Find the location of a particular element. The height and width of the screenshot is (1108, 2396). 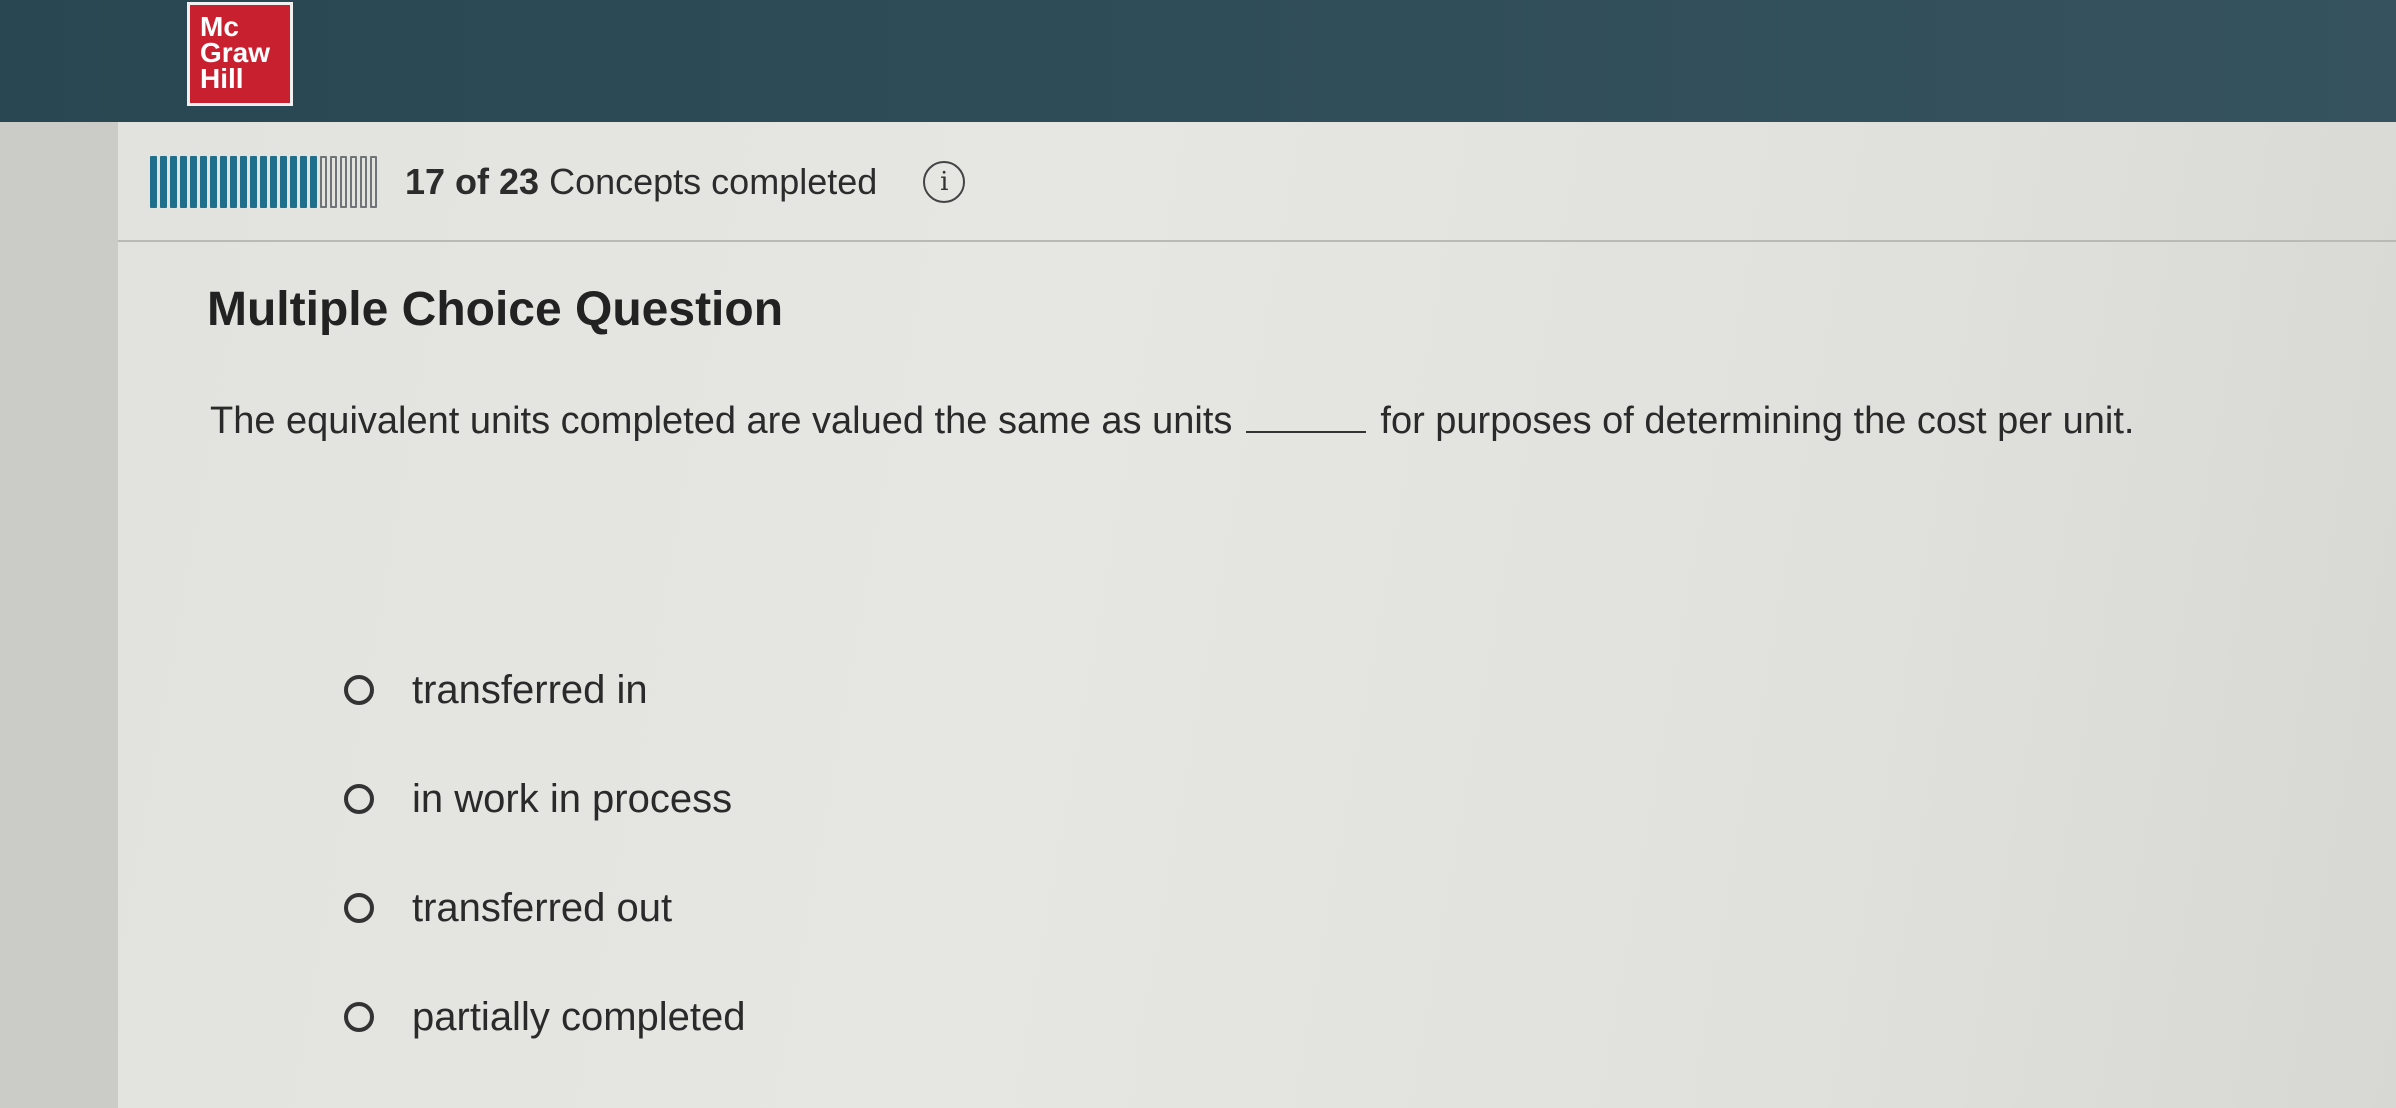

progress-bar is located at coordinates (263, 182).